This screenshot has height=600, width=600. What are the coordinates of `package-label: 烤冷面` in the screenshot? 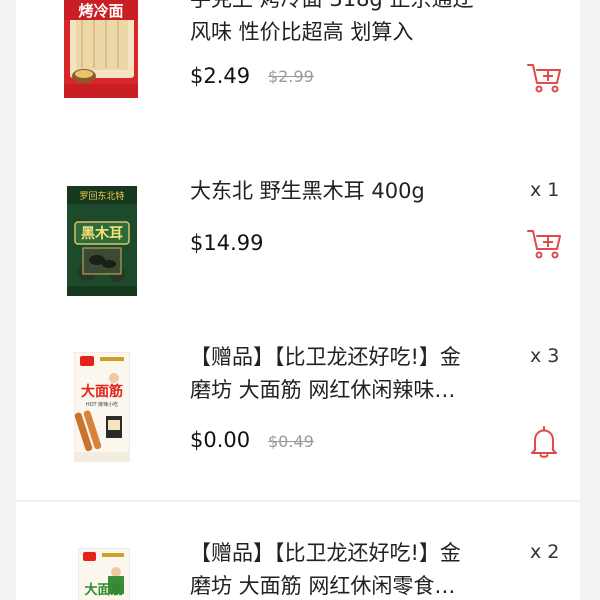 It's located at (100, 11).